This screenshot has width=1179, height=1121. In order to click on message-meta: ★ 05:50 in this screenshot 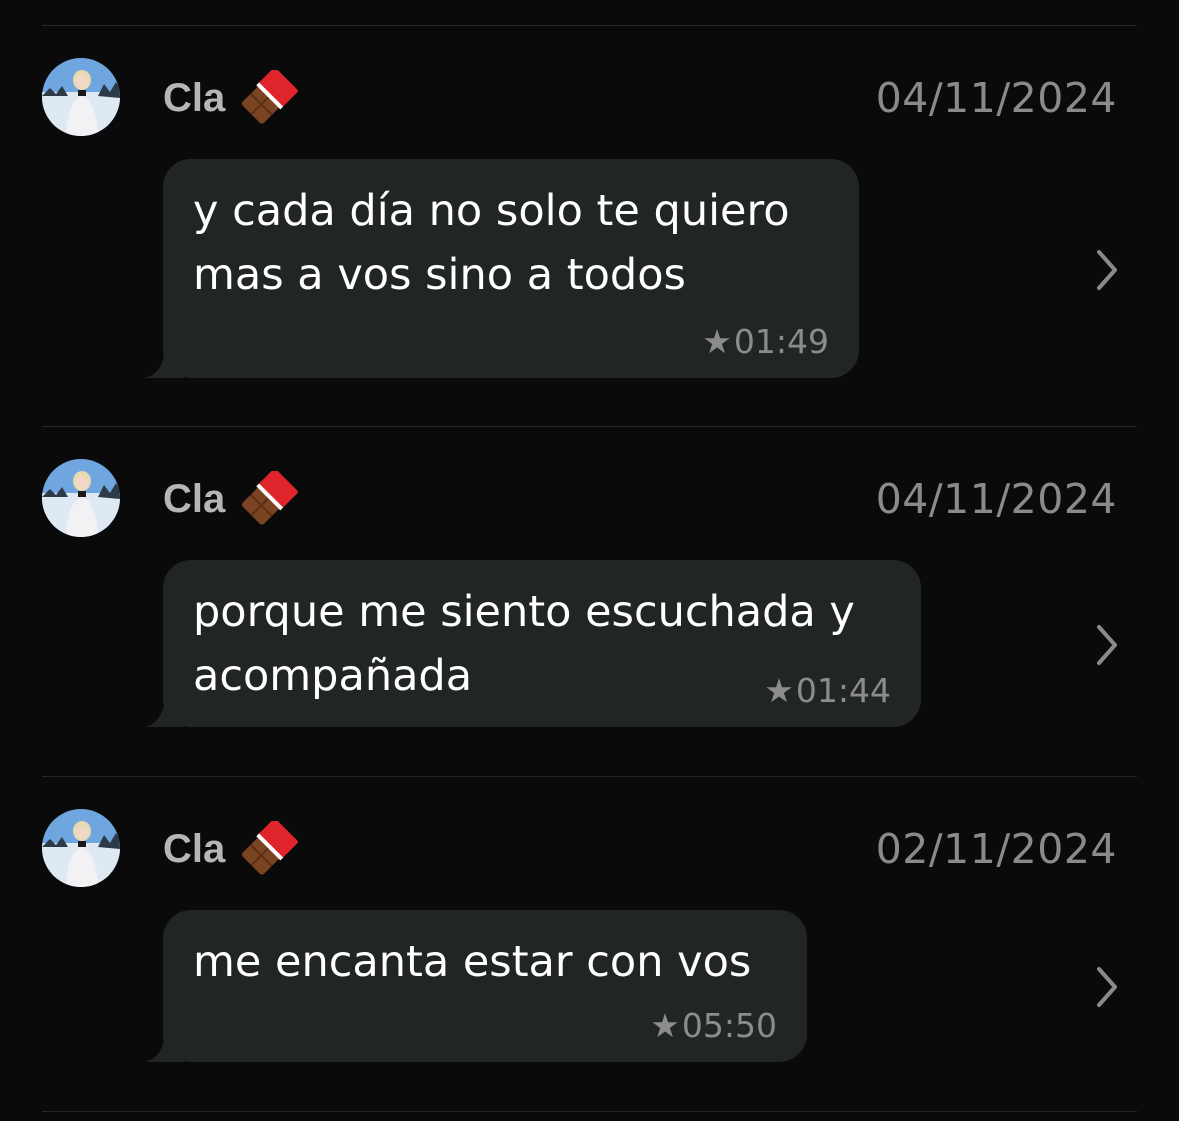, I will do `click(713, 1026)`.